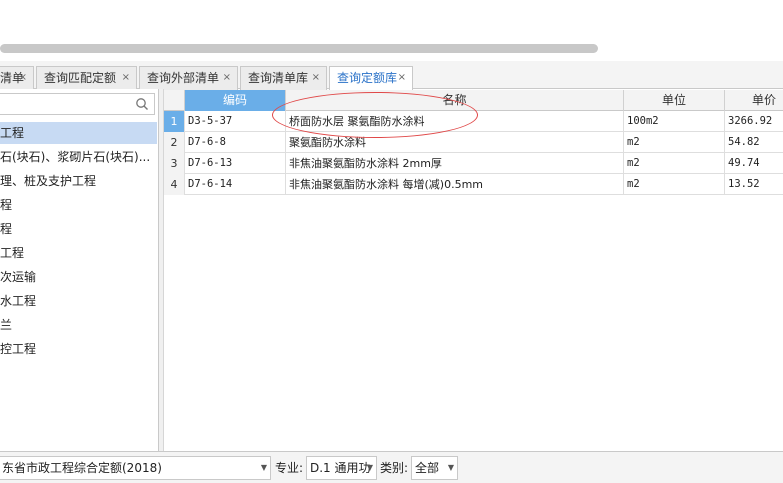 The image size is (783, 483). I want to click on search-box, so click(77, 104).